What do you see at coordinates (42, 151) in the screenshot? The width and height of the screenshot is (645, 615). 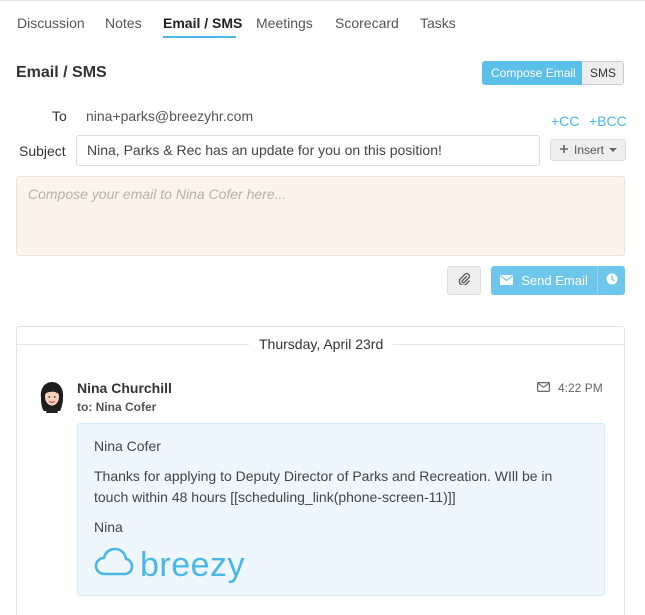 I see `subject-label: Subject` at bounding box center [42, 151].